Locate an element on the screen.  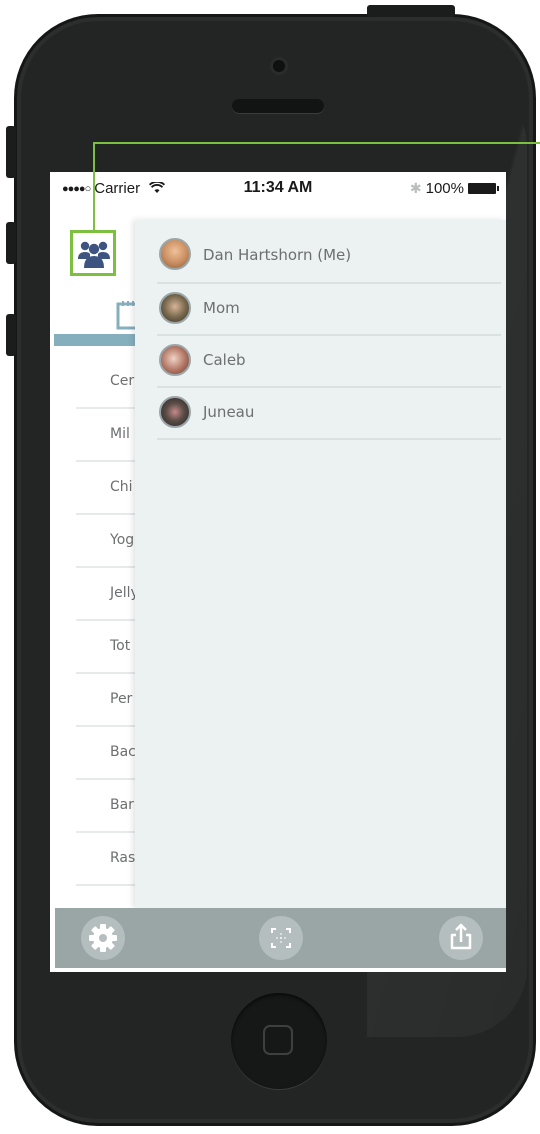
share-button is located at coordinates (461, 938).